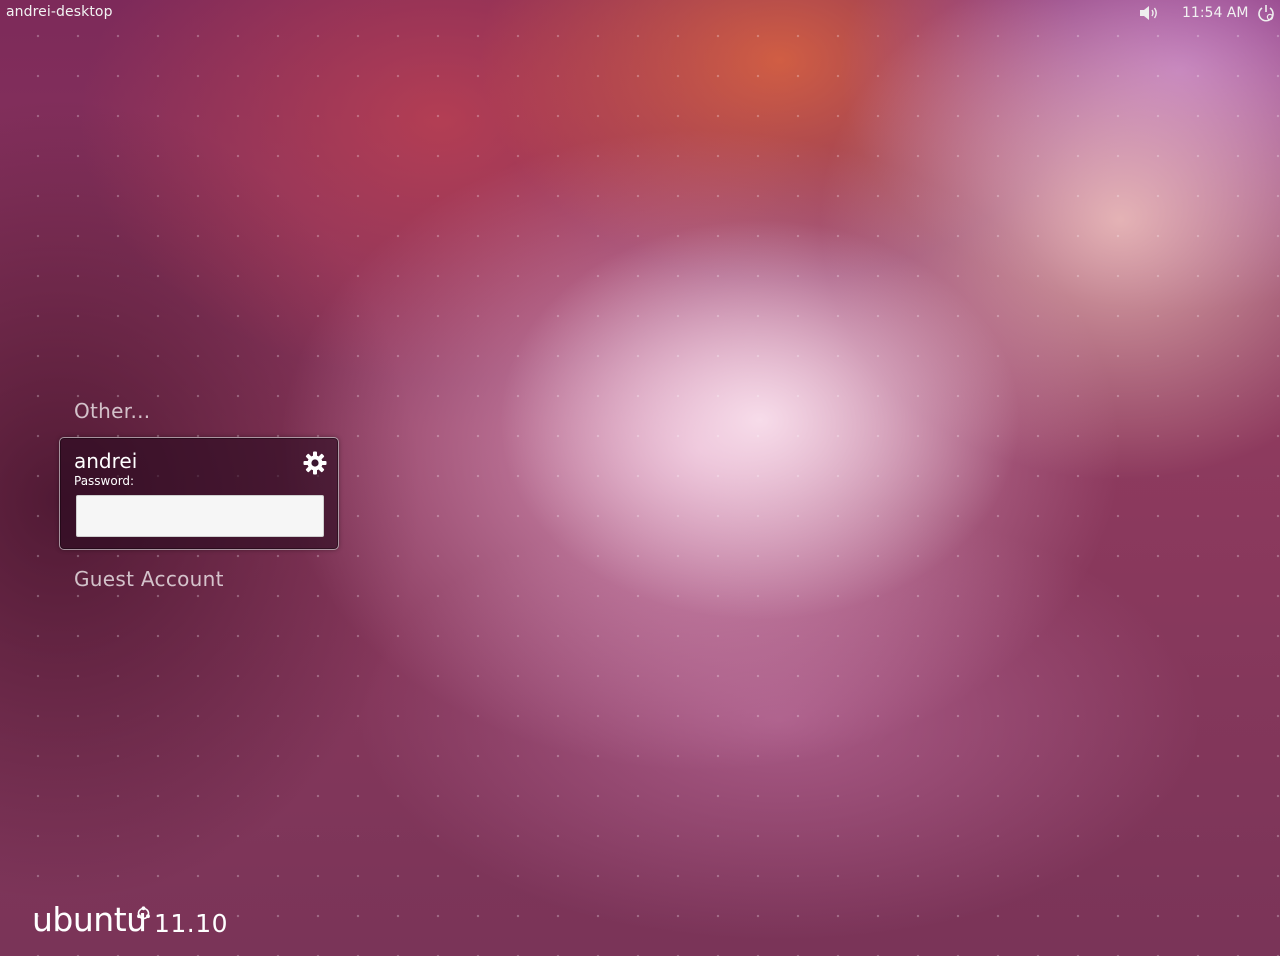 The height and width of the screenshot is (956, 1280). Describe the element at coordinates (199, 493) in the screenshot. I see `login-box: andrei Password:` at that location.